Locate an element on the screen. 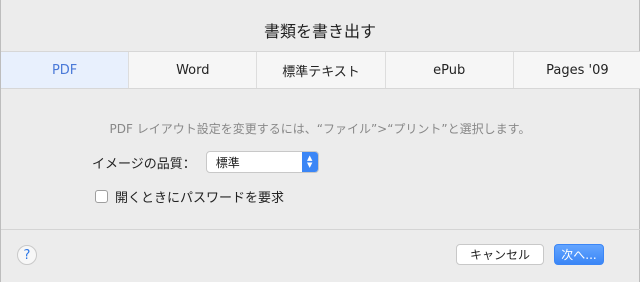 This screenshot has height=282, width=640. help-button: ? is located at coordinates (27, 255).